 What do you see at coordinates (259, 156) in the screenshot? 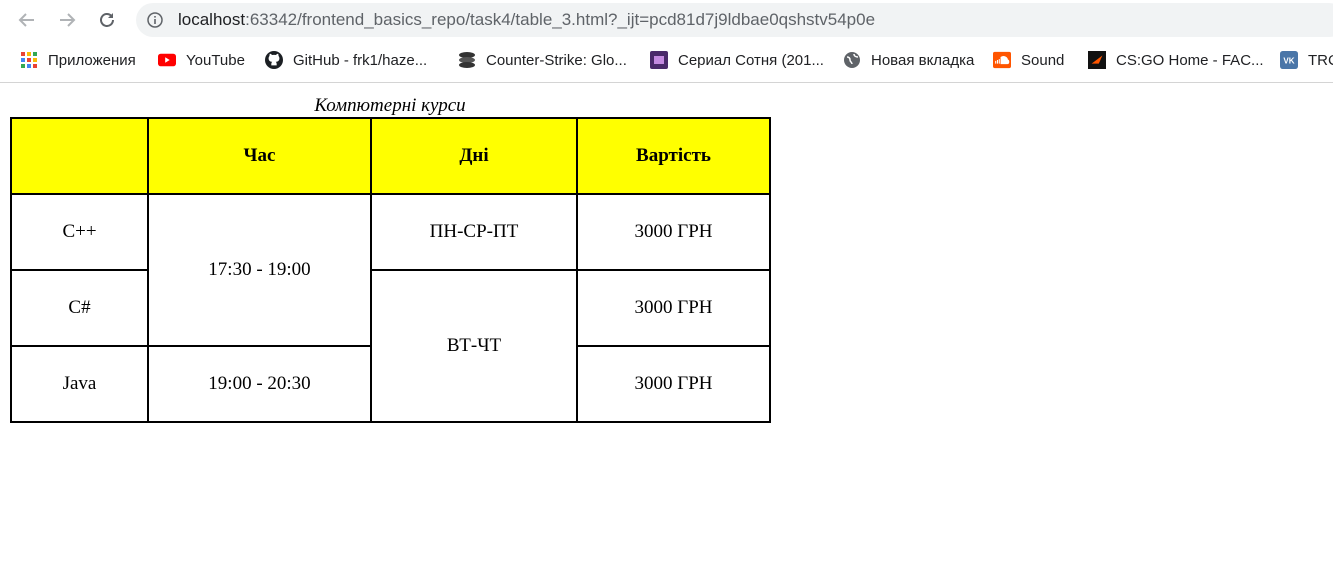
I see `header-cell-time: Час` at bounding box center [259, 156].